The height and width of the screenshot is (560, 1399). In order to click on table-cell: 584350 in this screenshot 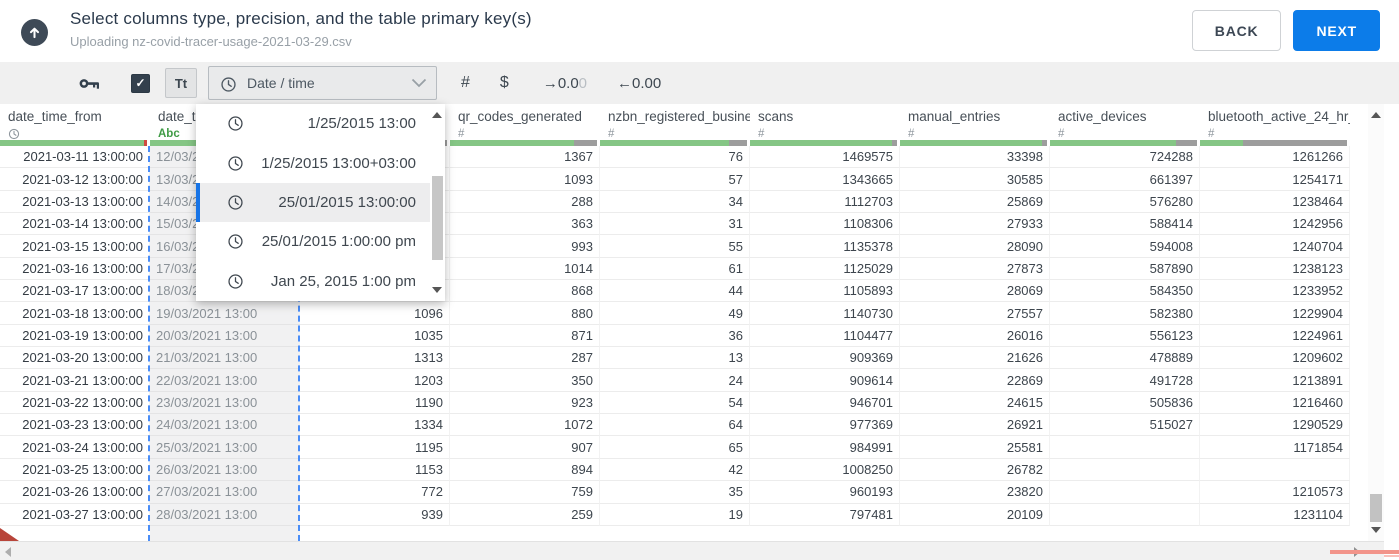, I will do `click(1125, 291)`.